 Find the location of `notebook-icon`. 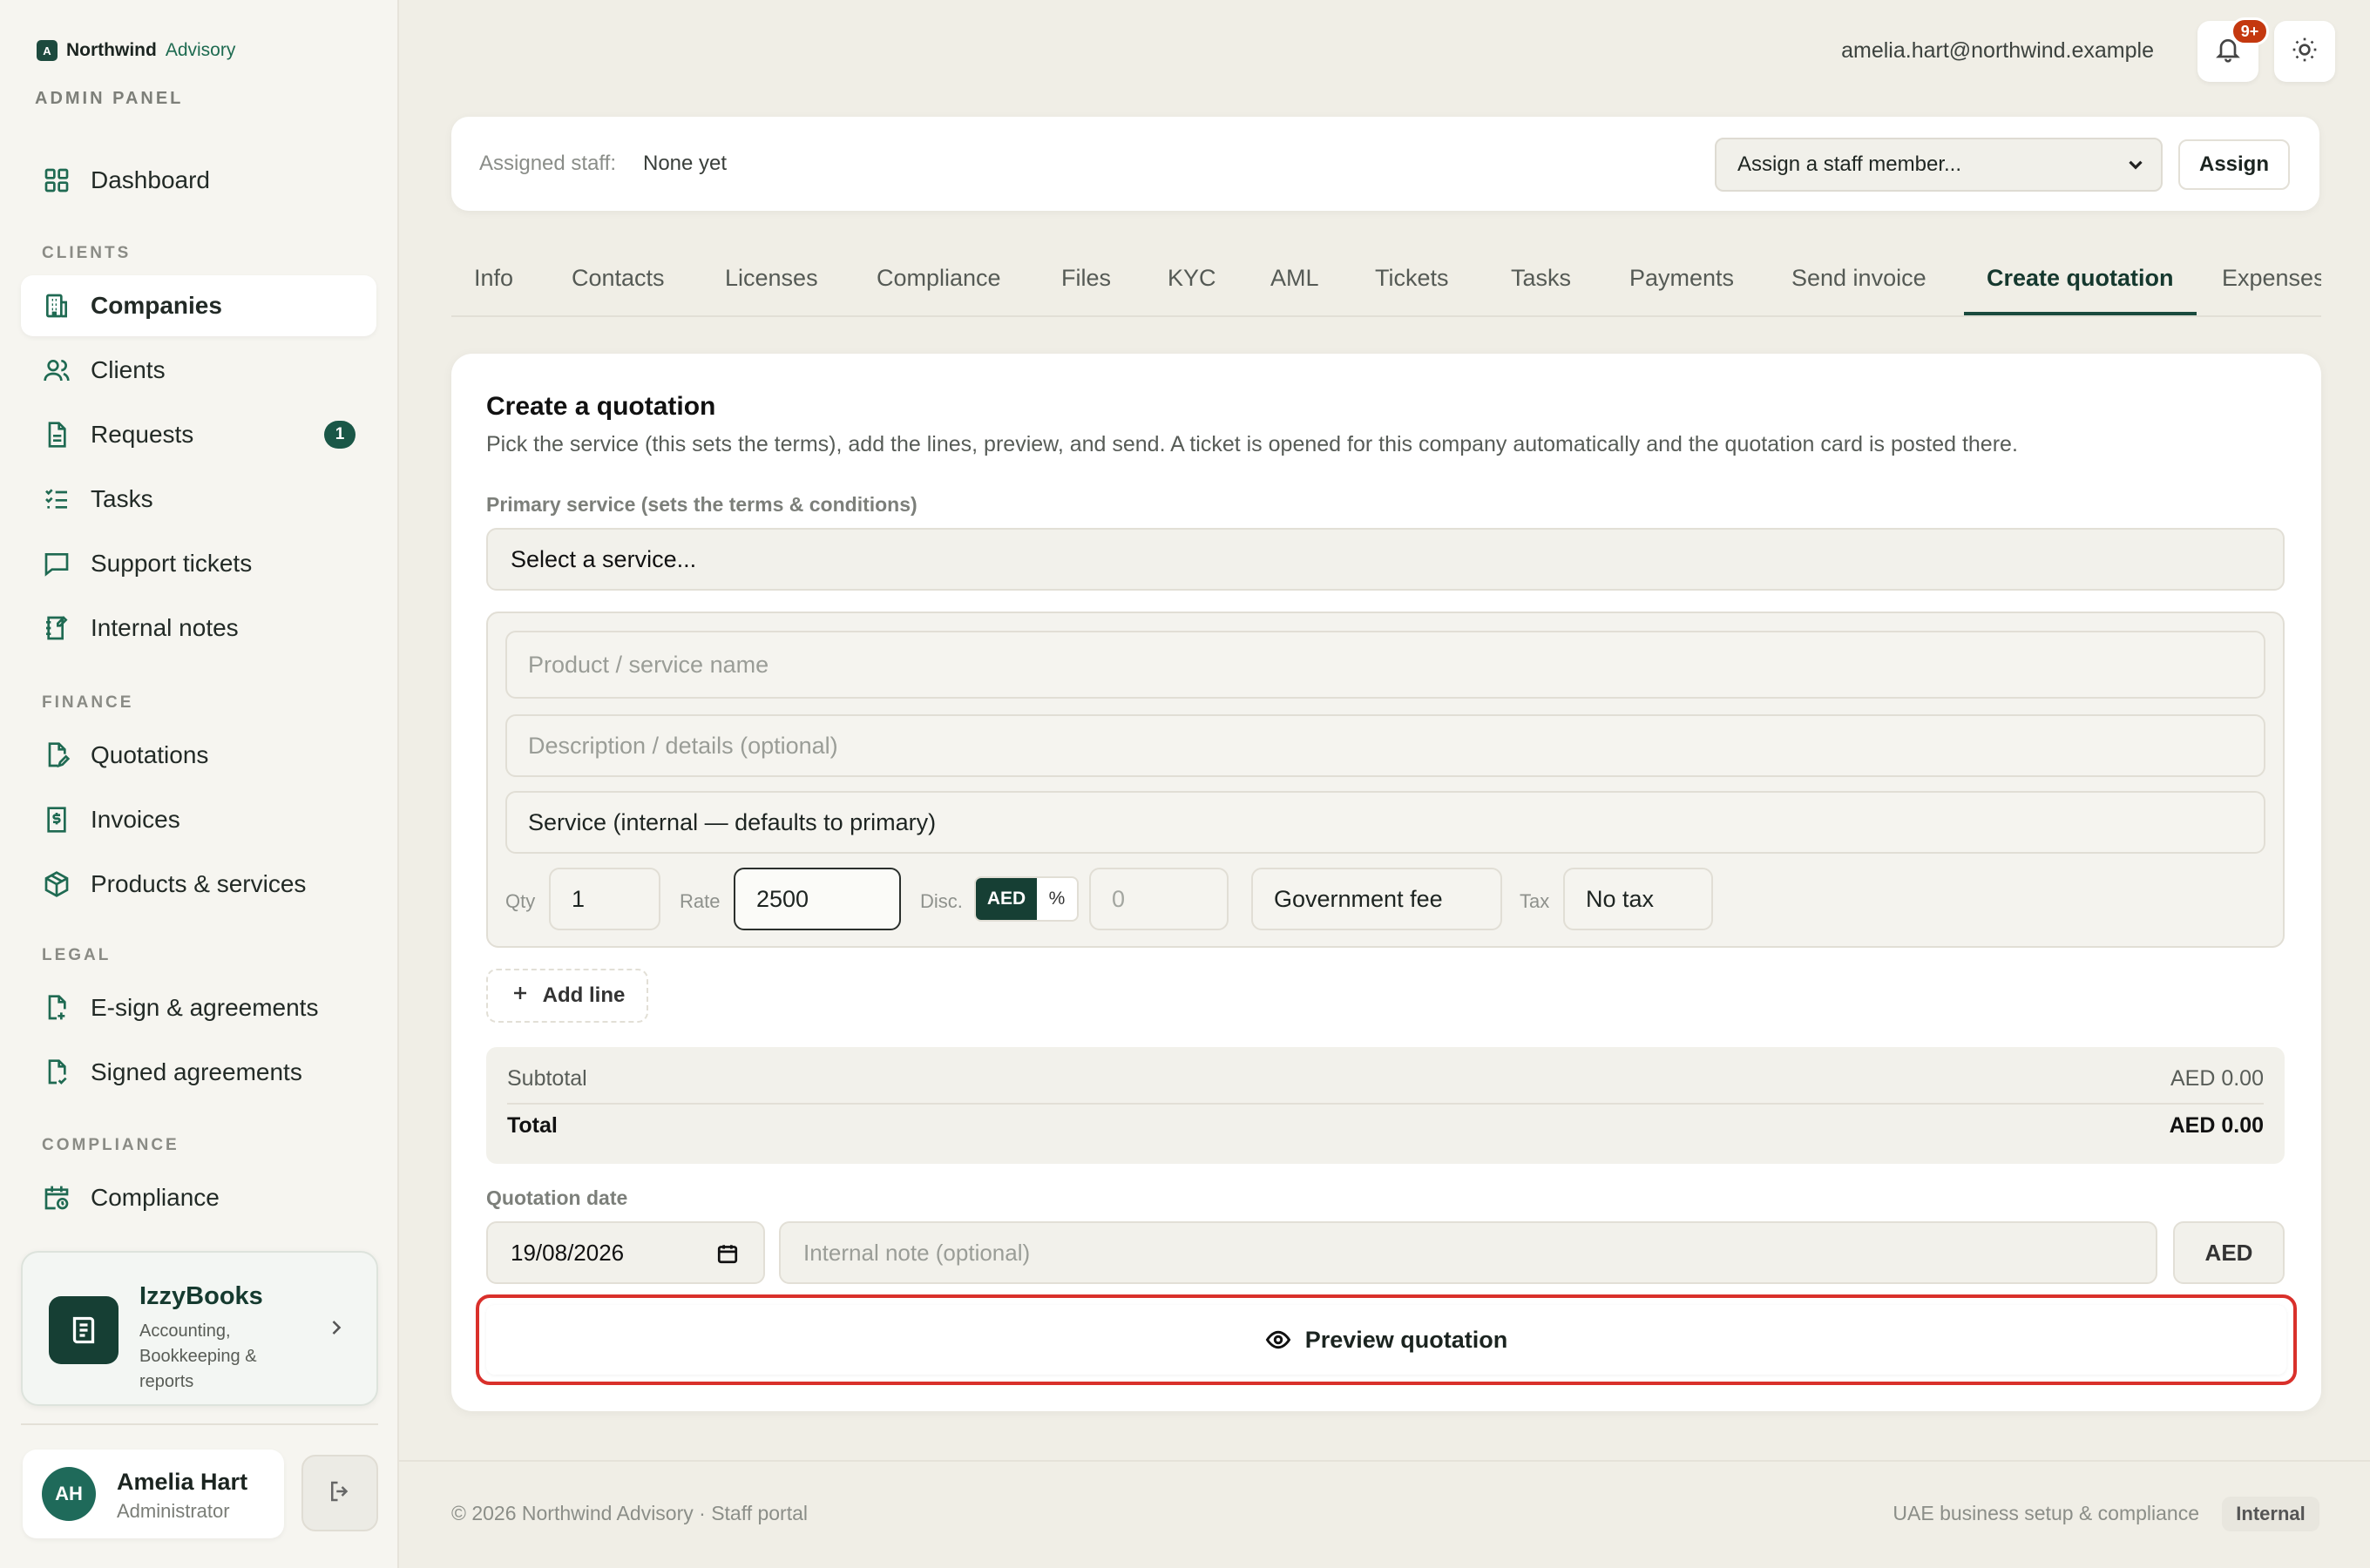

notebook-icon is located at coordinates (56, 628).